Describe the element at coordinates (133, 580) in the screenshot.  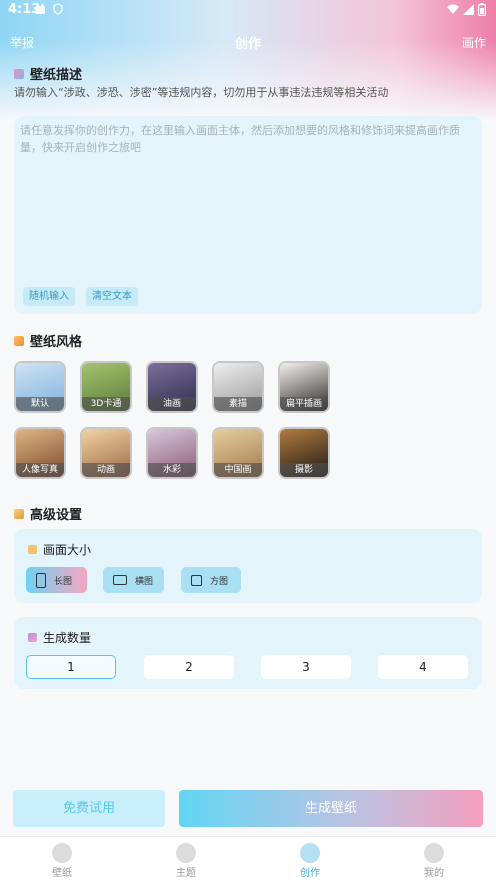
I see `size-option-wide: 横图` at that location.